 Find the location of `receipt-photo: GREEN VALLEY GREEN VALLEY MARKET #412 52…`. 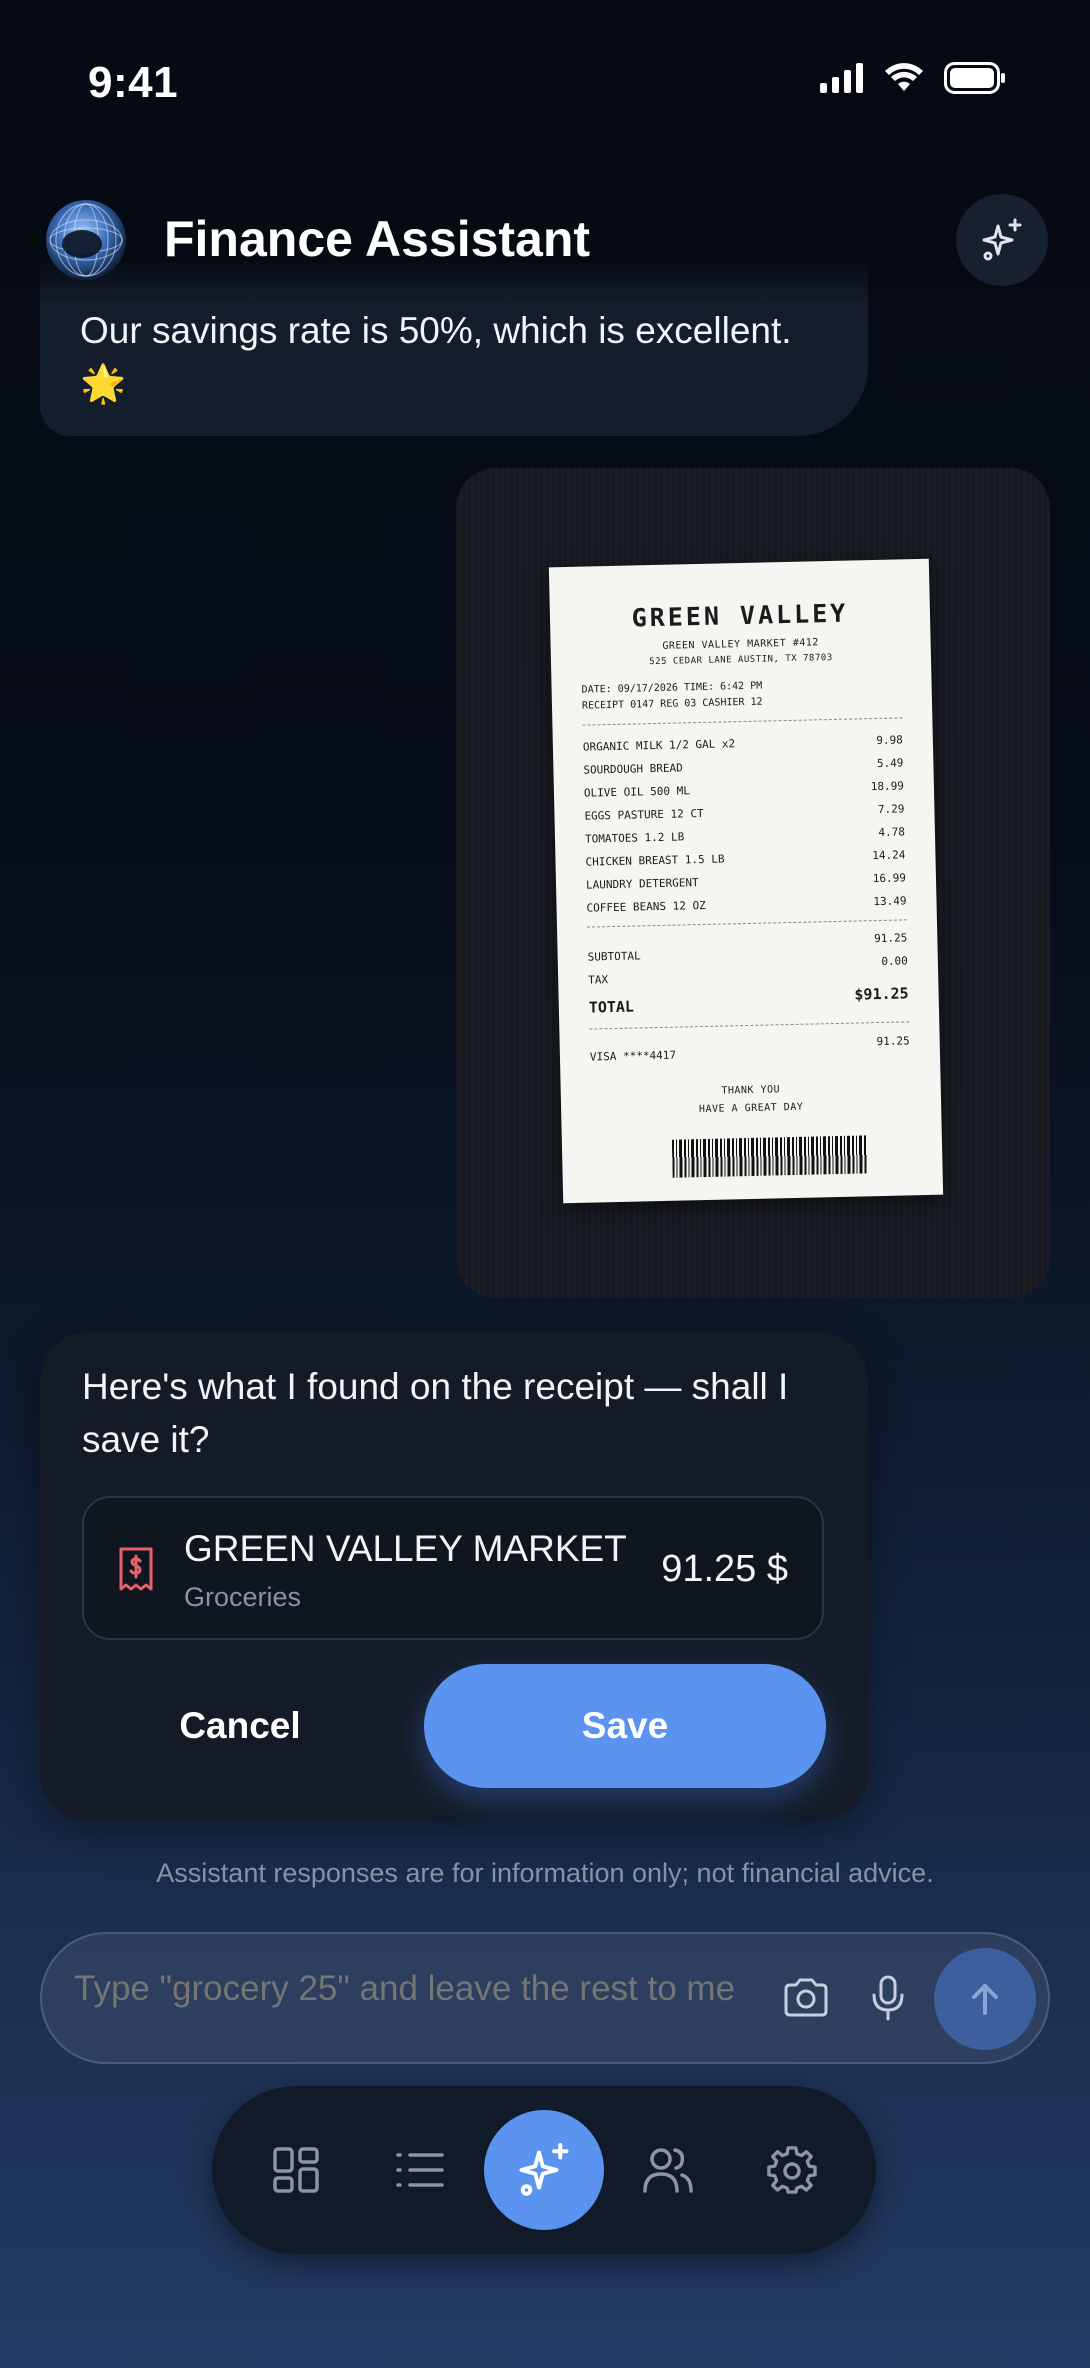

receipt-photo: GREEN VALLEY GREEN VALLEY MARKET #412 52… is located at coordinates (746, 881).